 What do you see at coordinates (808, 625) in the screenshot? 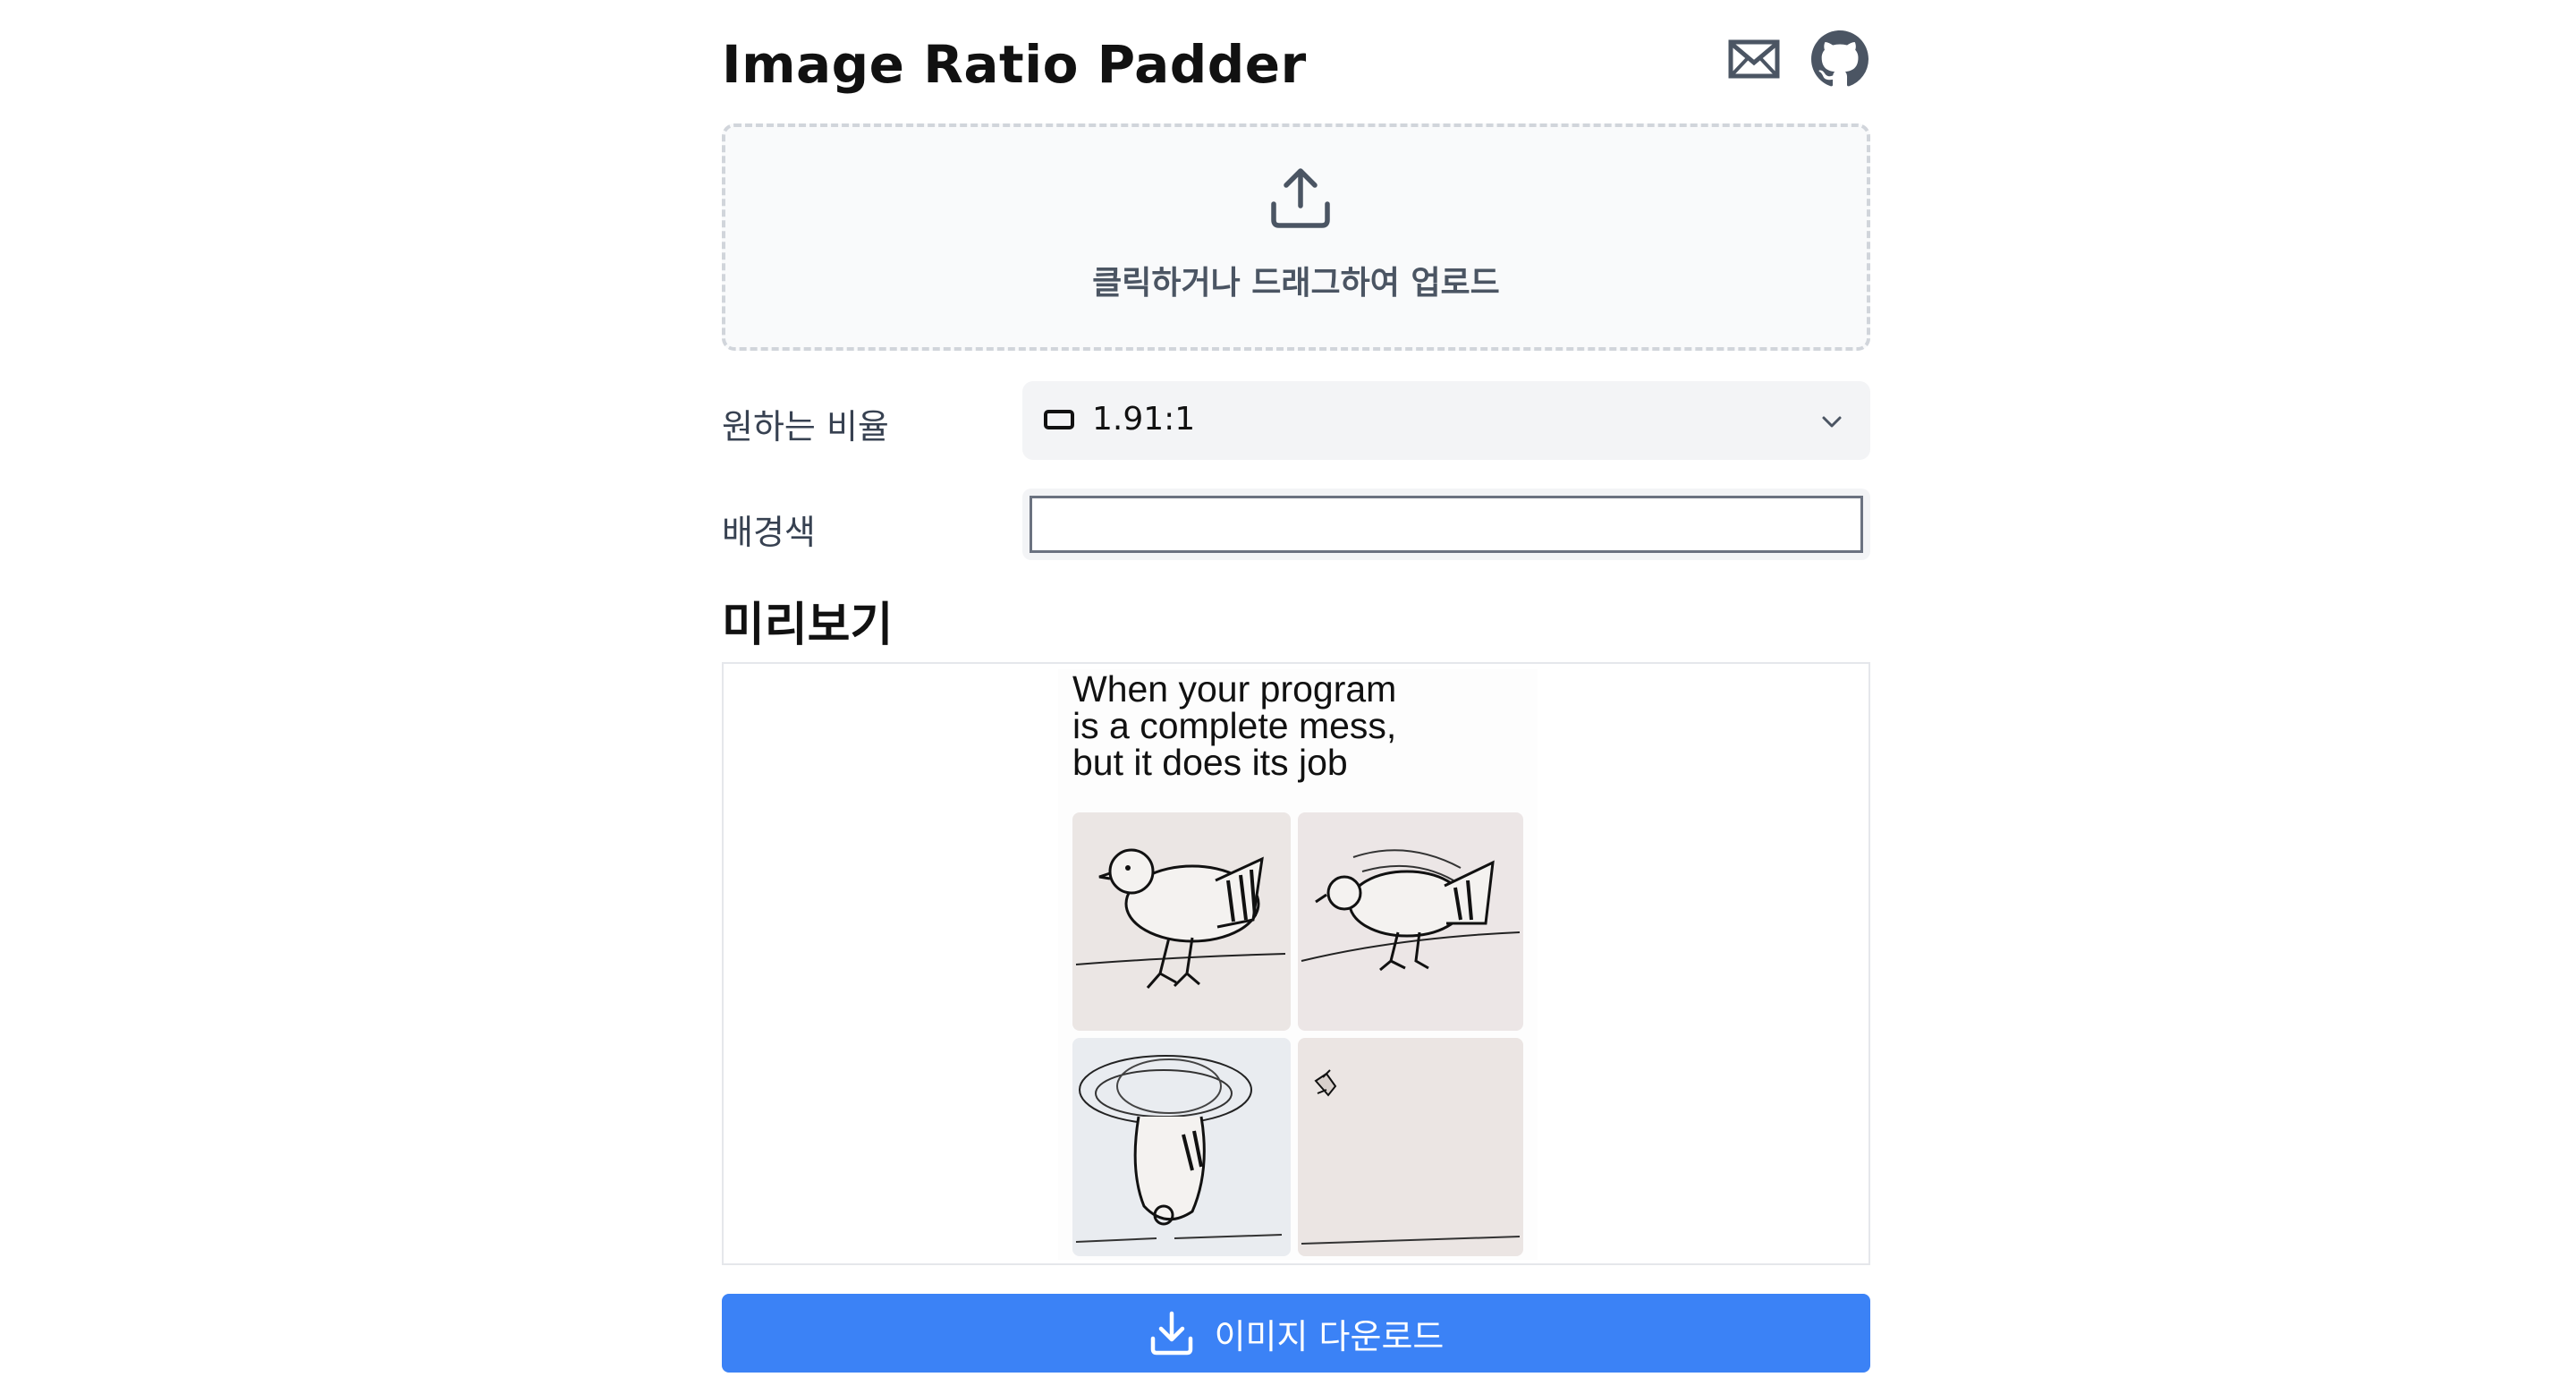
I see `preview-title: 미리보기` at bounding box center [808, 625].